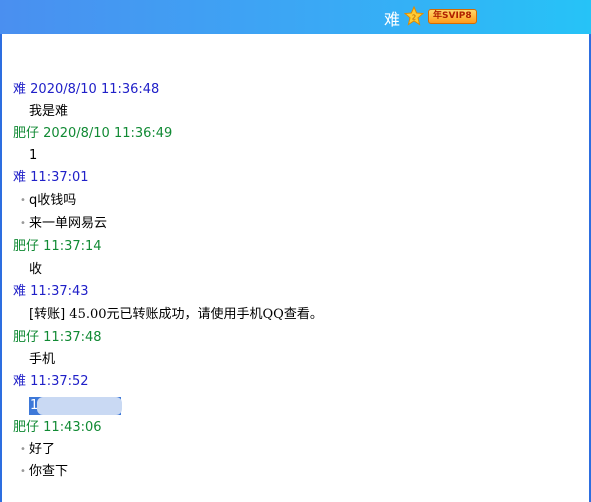 This screenshot has height=502, width=591. What do you see at coordinates (95, 89) in the screenshot?
I see `message-time: 2020/8/10 11:36:48` at bounding box center [95, 89].